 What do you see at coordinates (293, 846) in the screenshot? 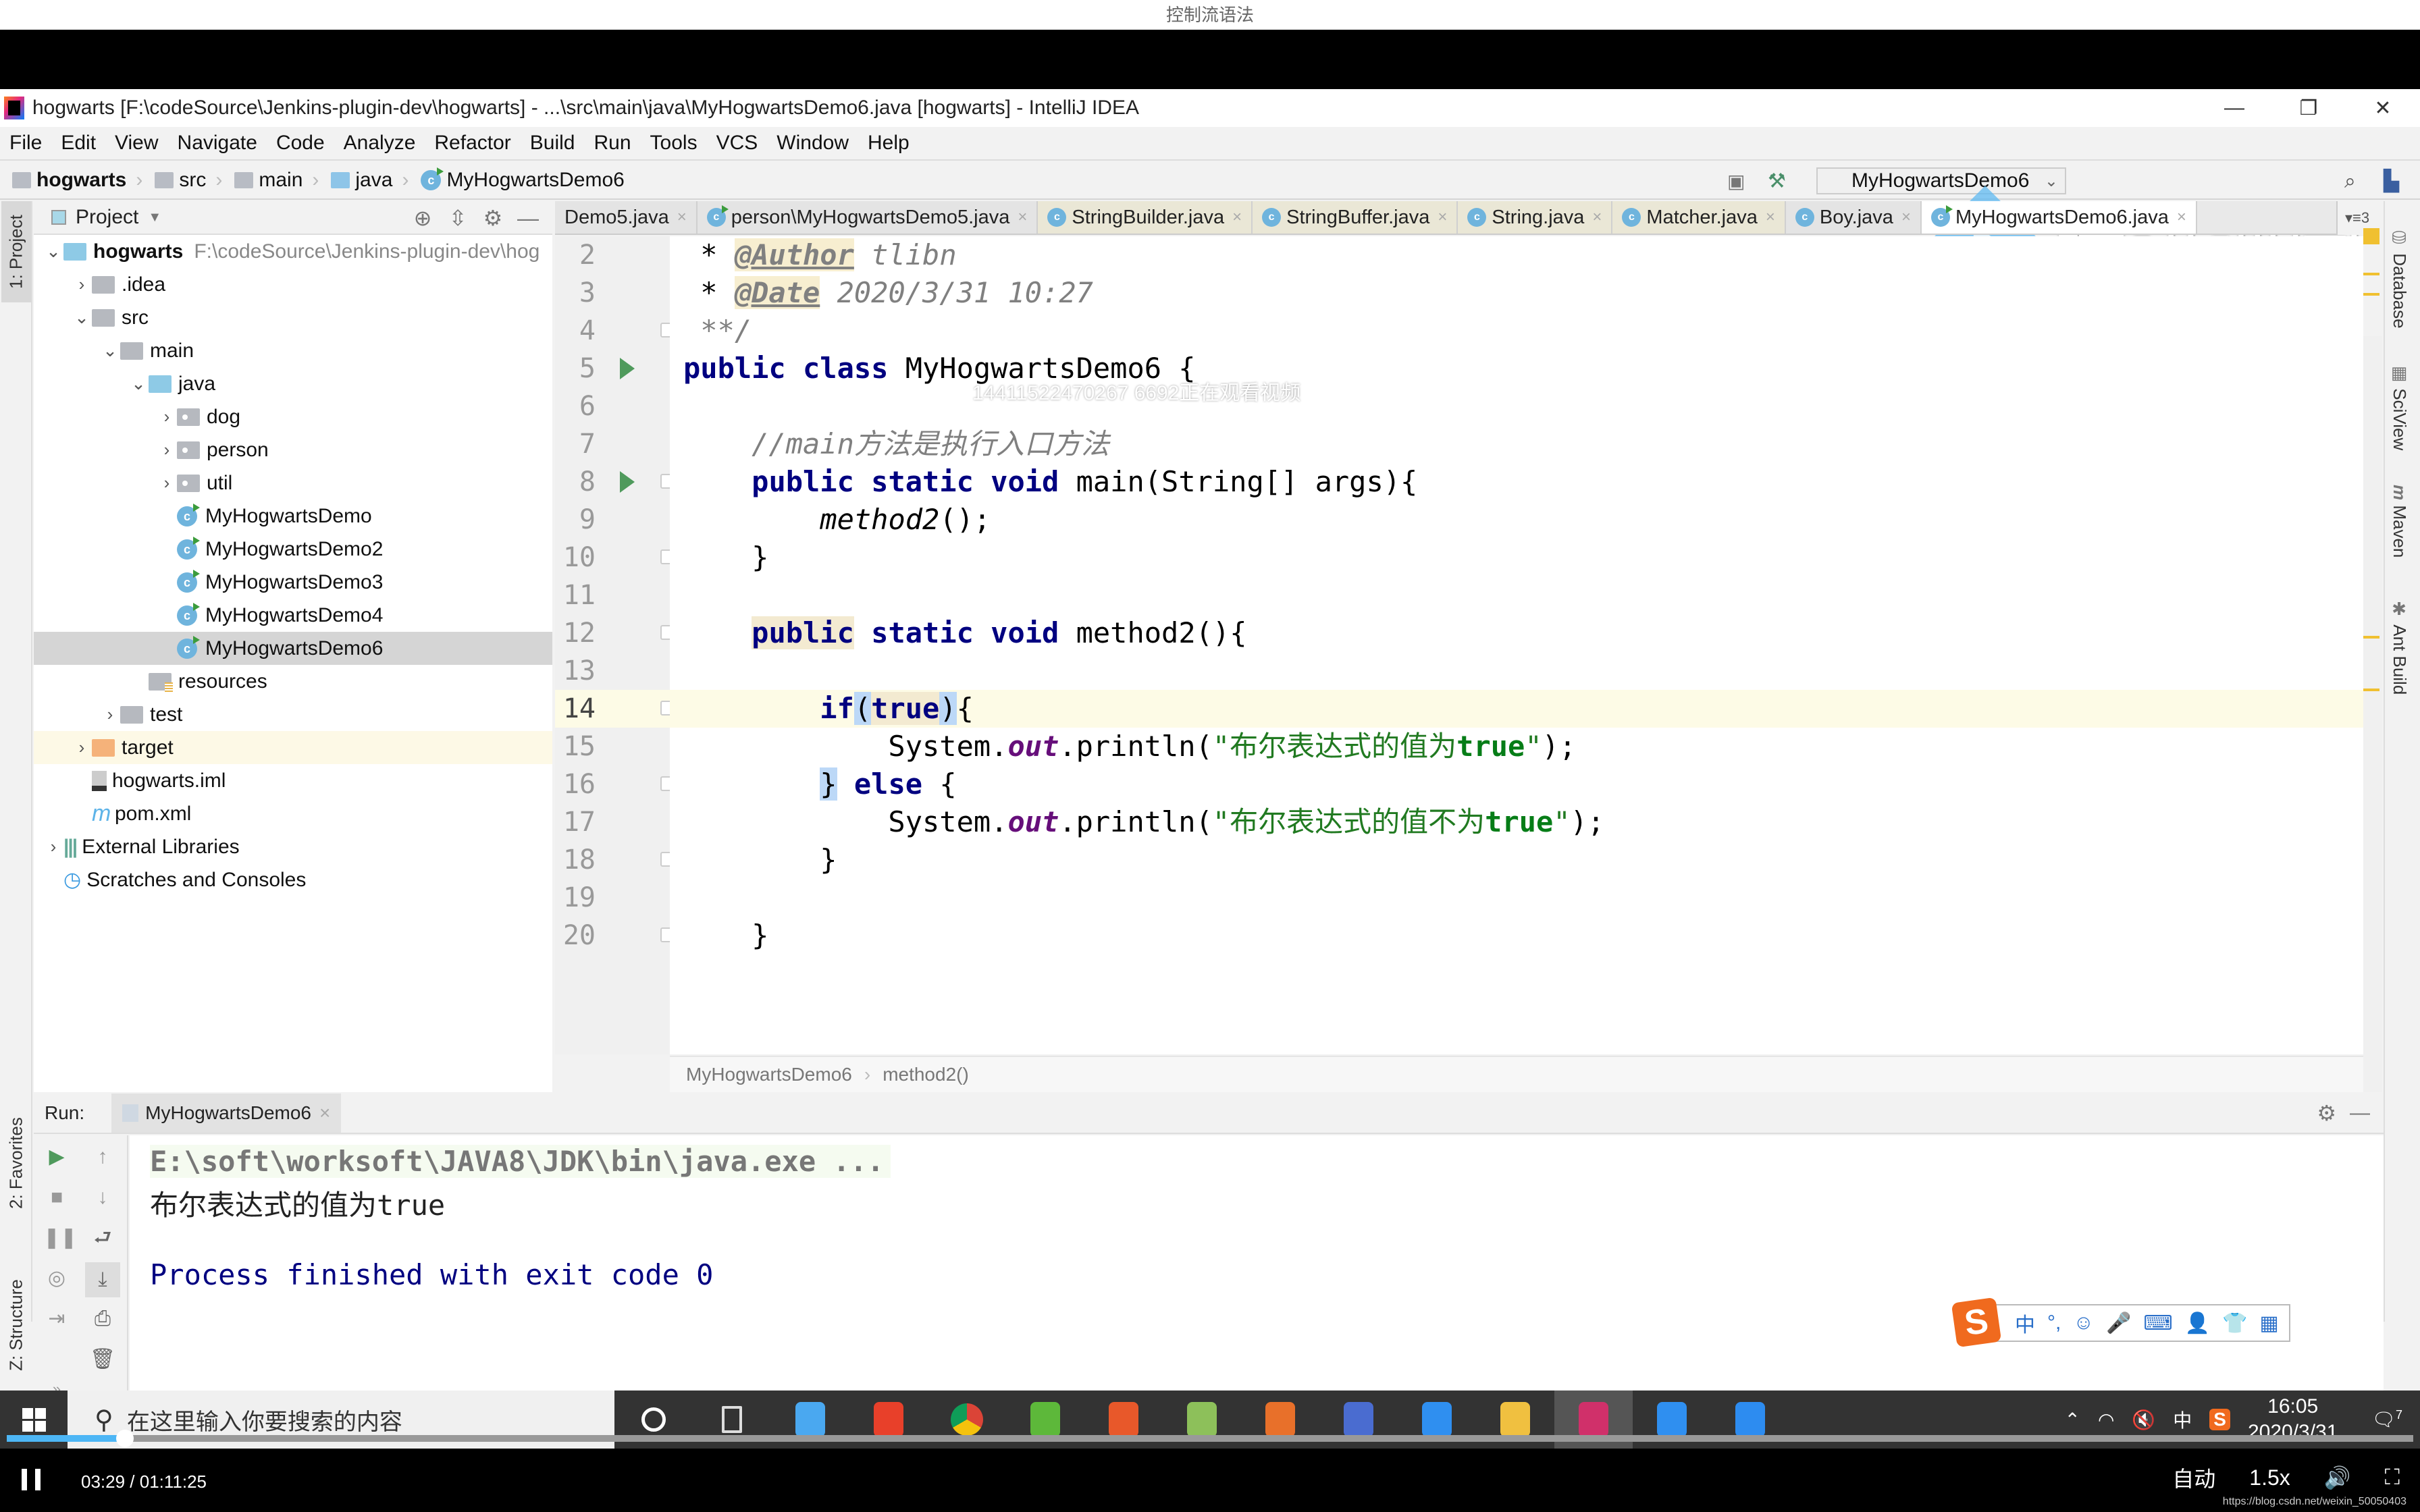
I see `tree-item: › ||| External Libraries` at bounding box center [293, 846].